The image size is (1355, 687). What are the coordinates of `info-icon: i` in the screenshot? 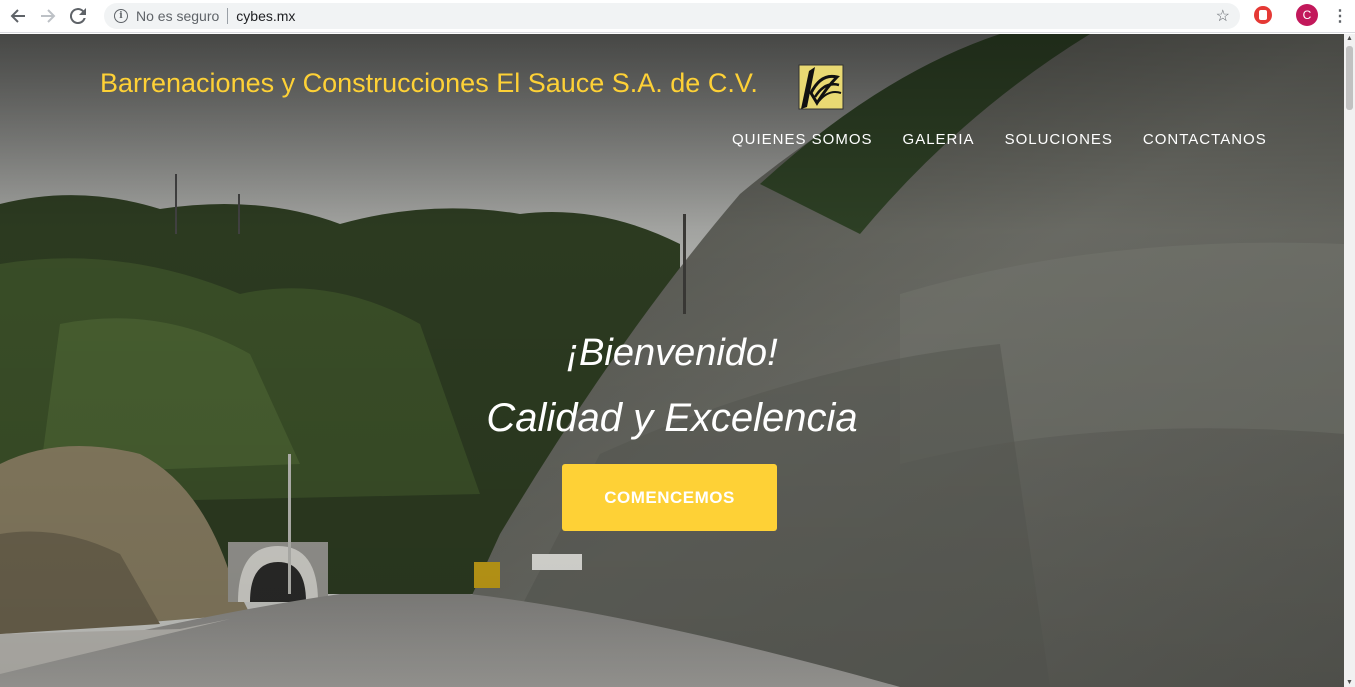 It's located at (121, 16).